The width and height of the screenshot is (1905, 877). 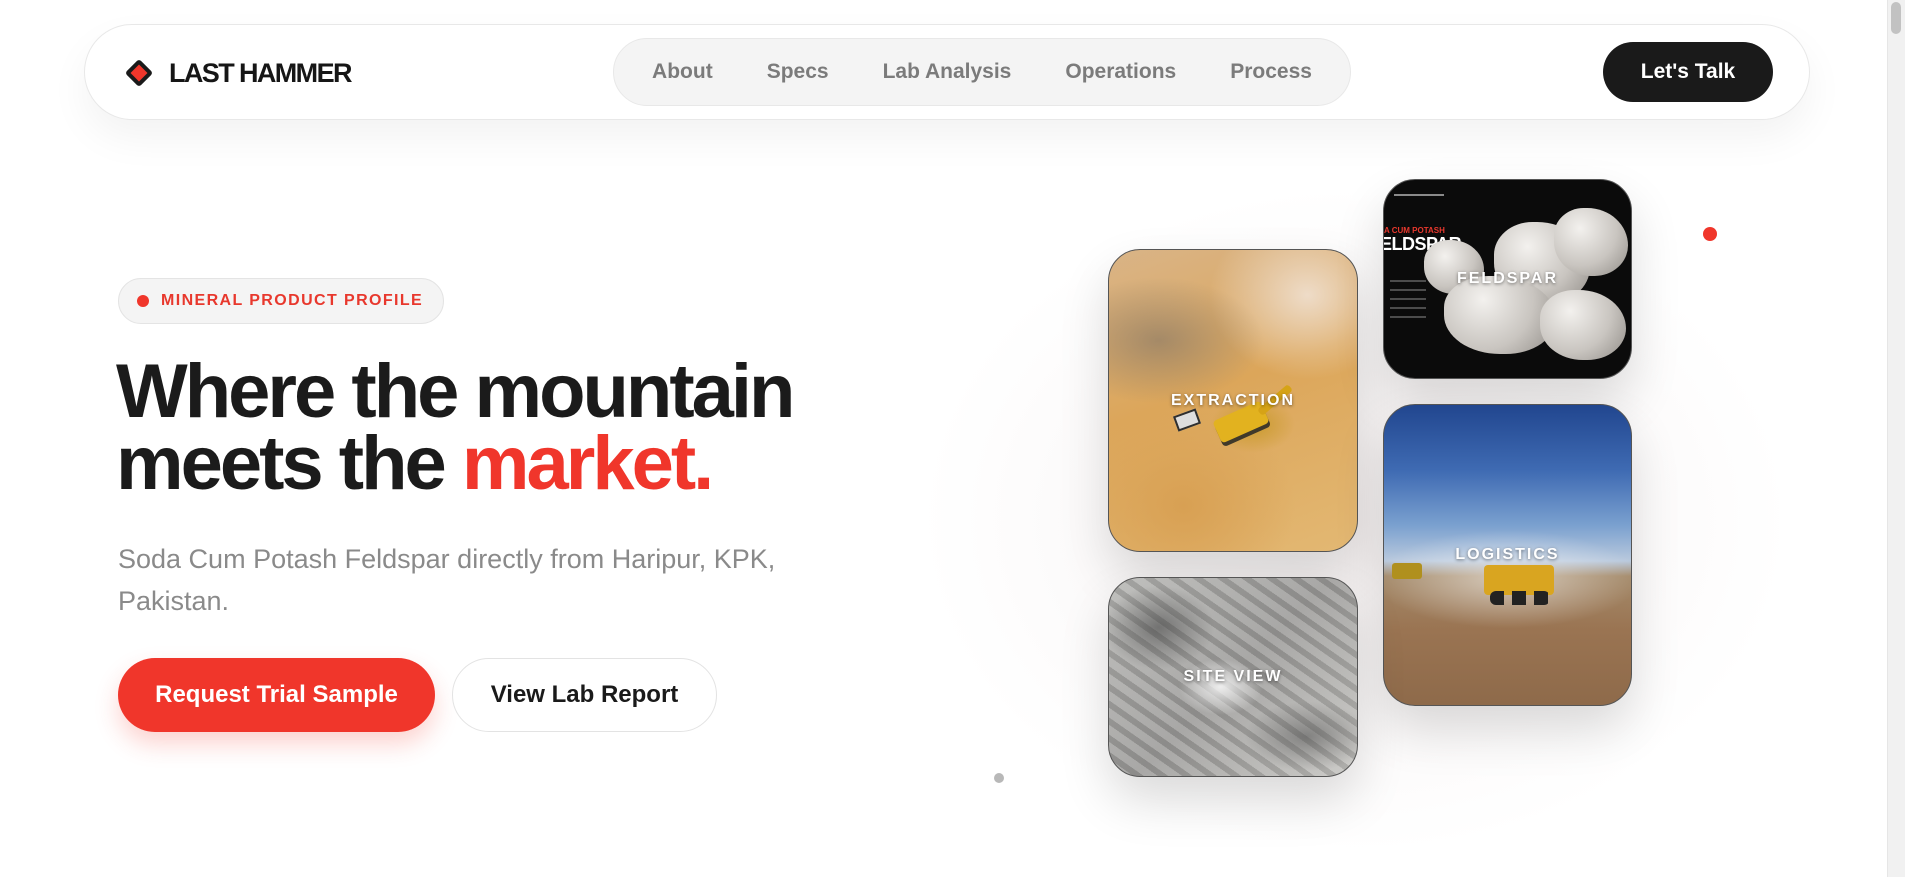 I want to click on page-scrollbar, so click(x=1896, y=438).